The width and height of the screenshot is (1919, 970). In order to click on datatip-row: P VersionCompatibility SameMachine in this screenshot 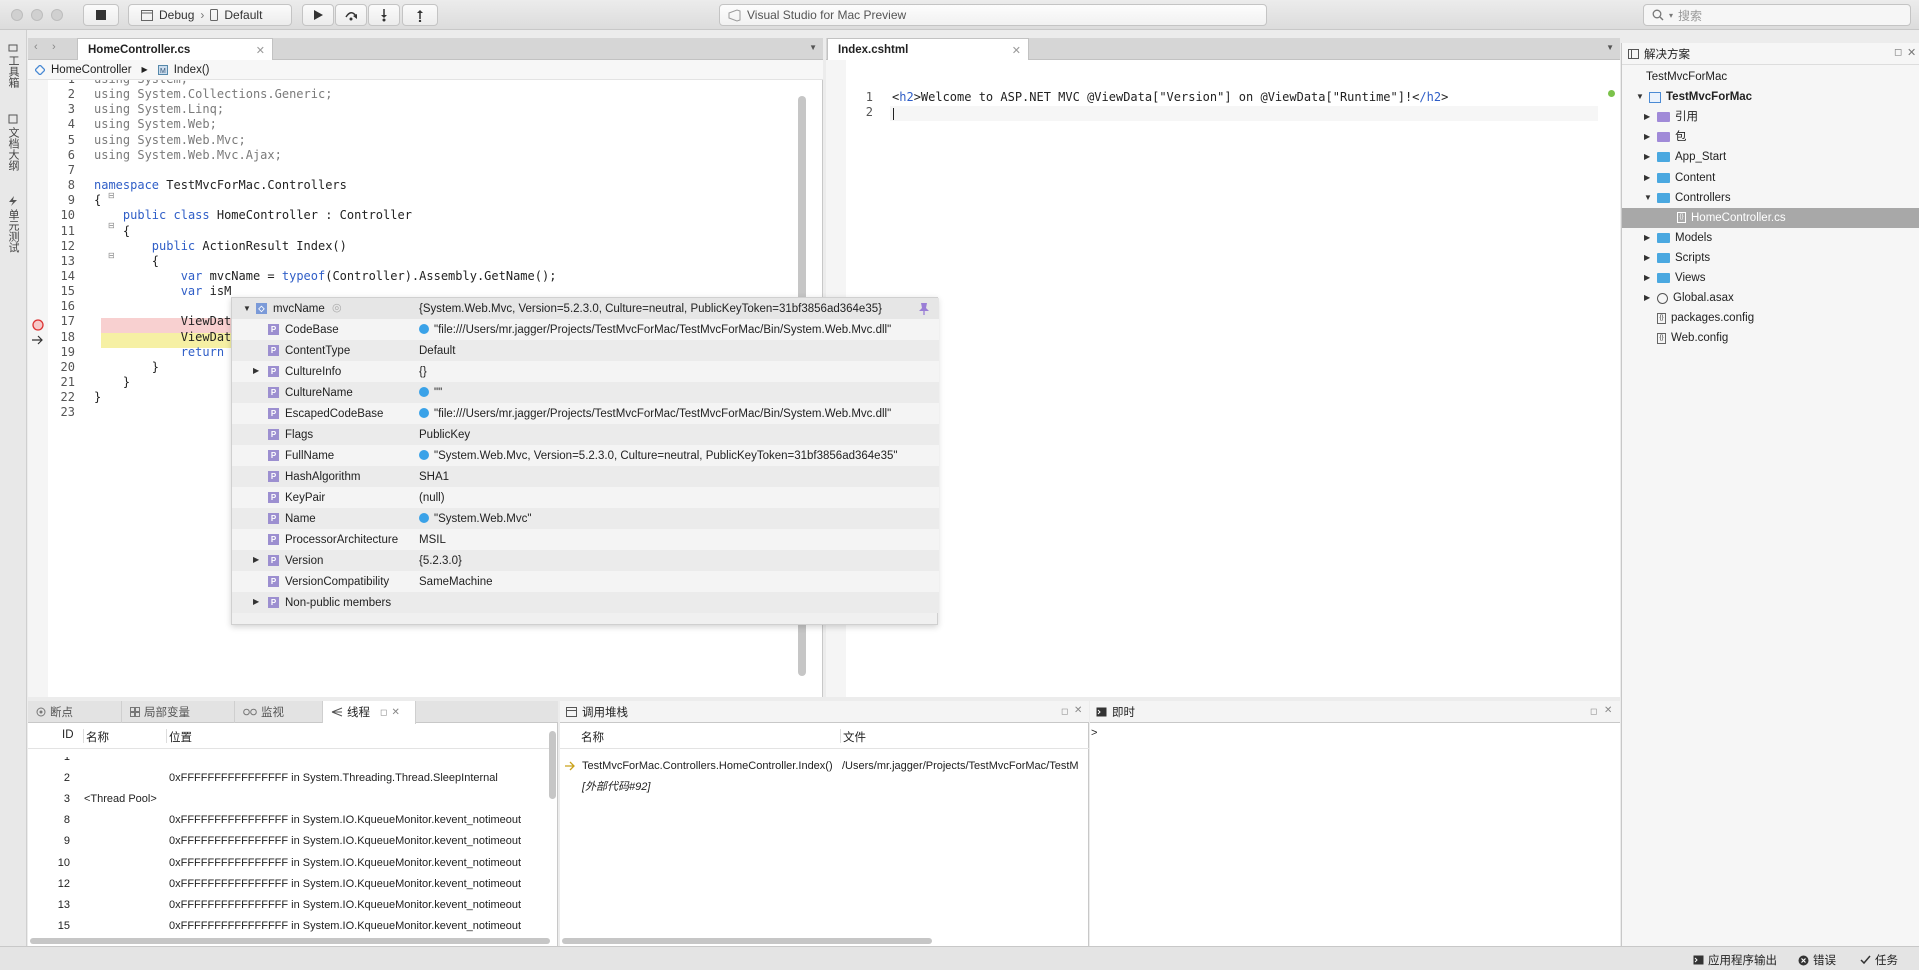, I will do `click(585, 581)`.